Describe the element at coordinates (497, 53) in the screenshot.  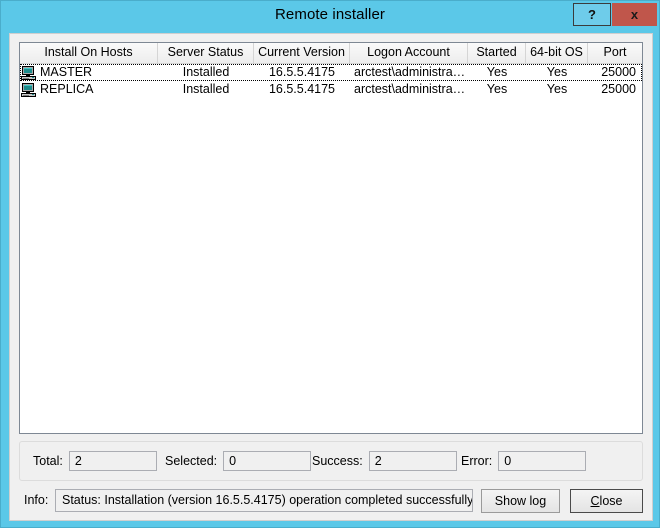
I see `column-header-started: Started` at that location.